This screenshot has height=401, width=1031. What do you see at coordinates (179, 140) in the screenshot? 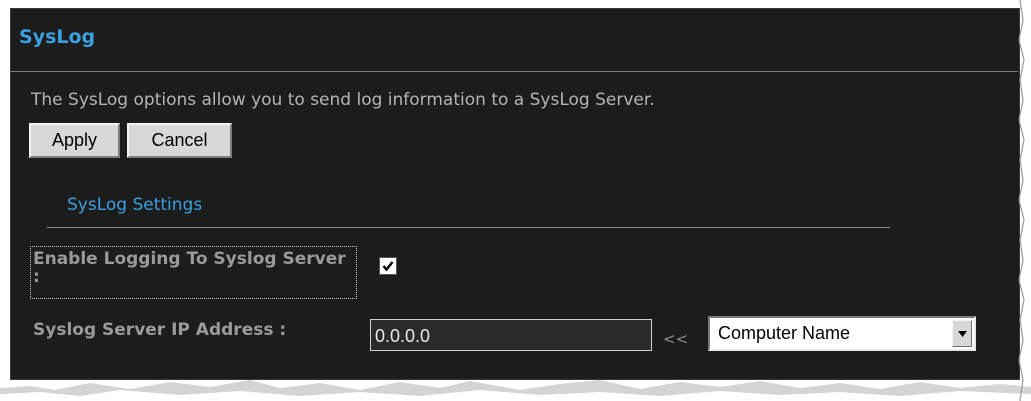
I see `cancel-button: Cancel` at bounding box center [179, 140].